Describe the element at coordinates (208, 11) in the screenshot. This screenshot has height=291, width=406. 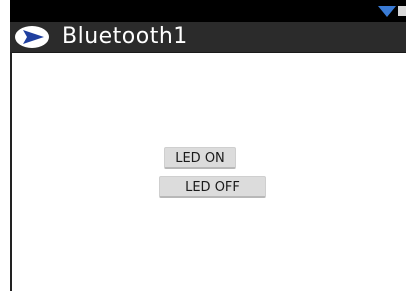
I see `status-bar` at that location.